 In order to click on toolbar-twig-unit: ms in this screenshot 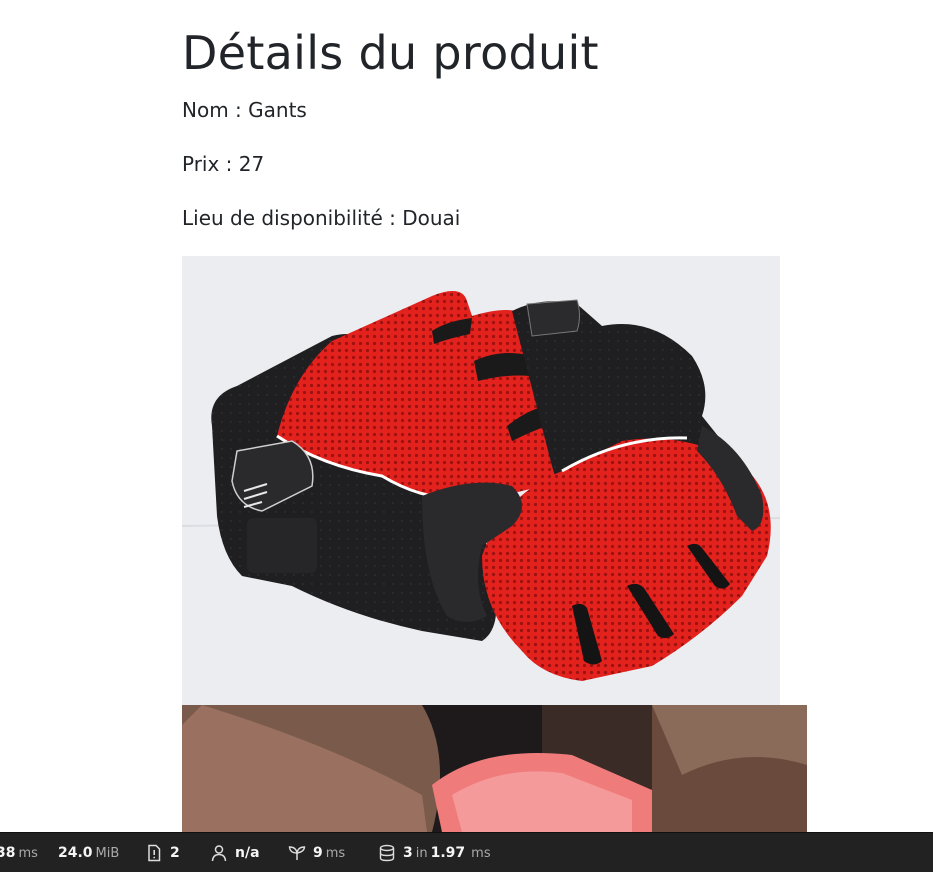, I will do `click(335, 853)`.